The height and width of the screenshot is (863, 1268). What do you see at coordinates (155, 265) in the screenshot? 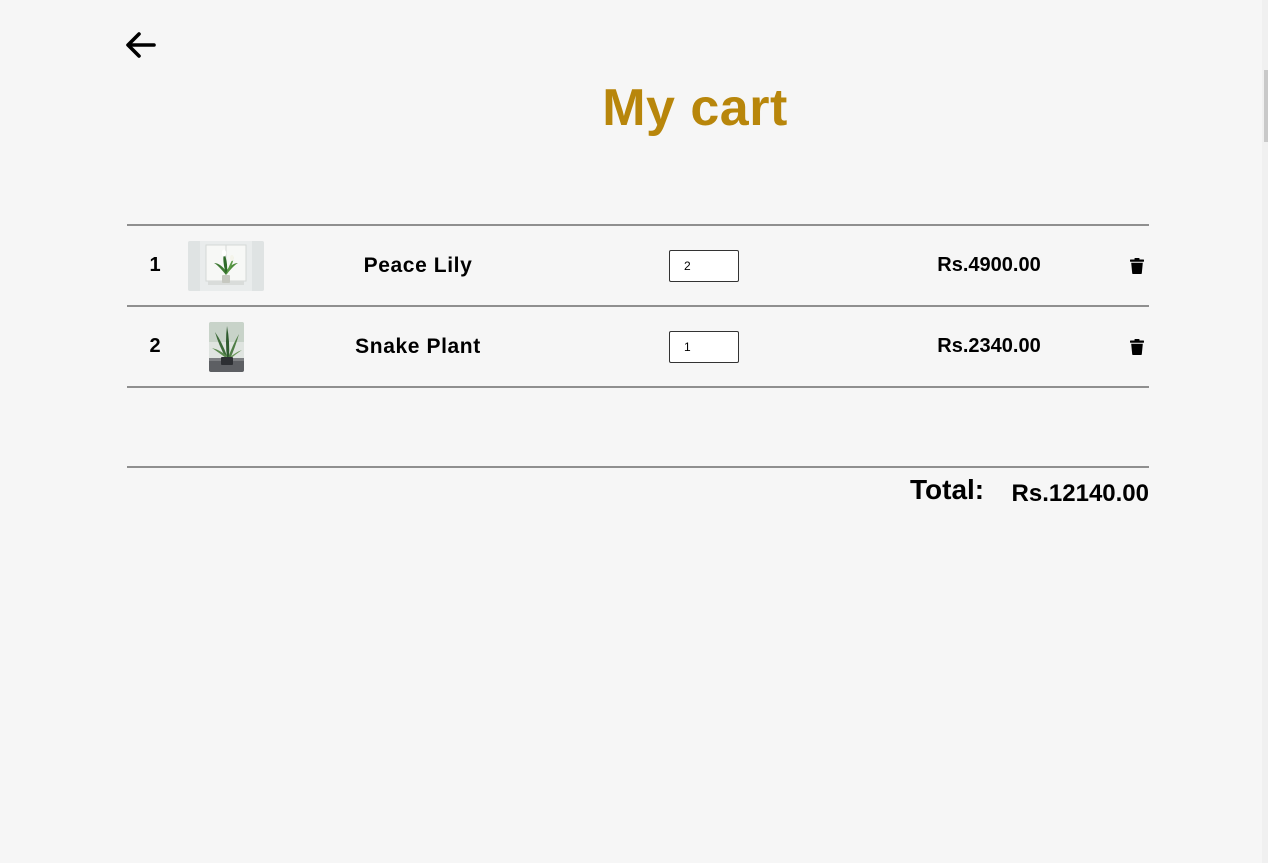
I see `item-index: 1` at bounding box center [155, 265].